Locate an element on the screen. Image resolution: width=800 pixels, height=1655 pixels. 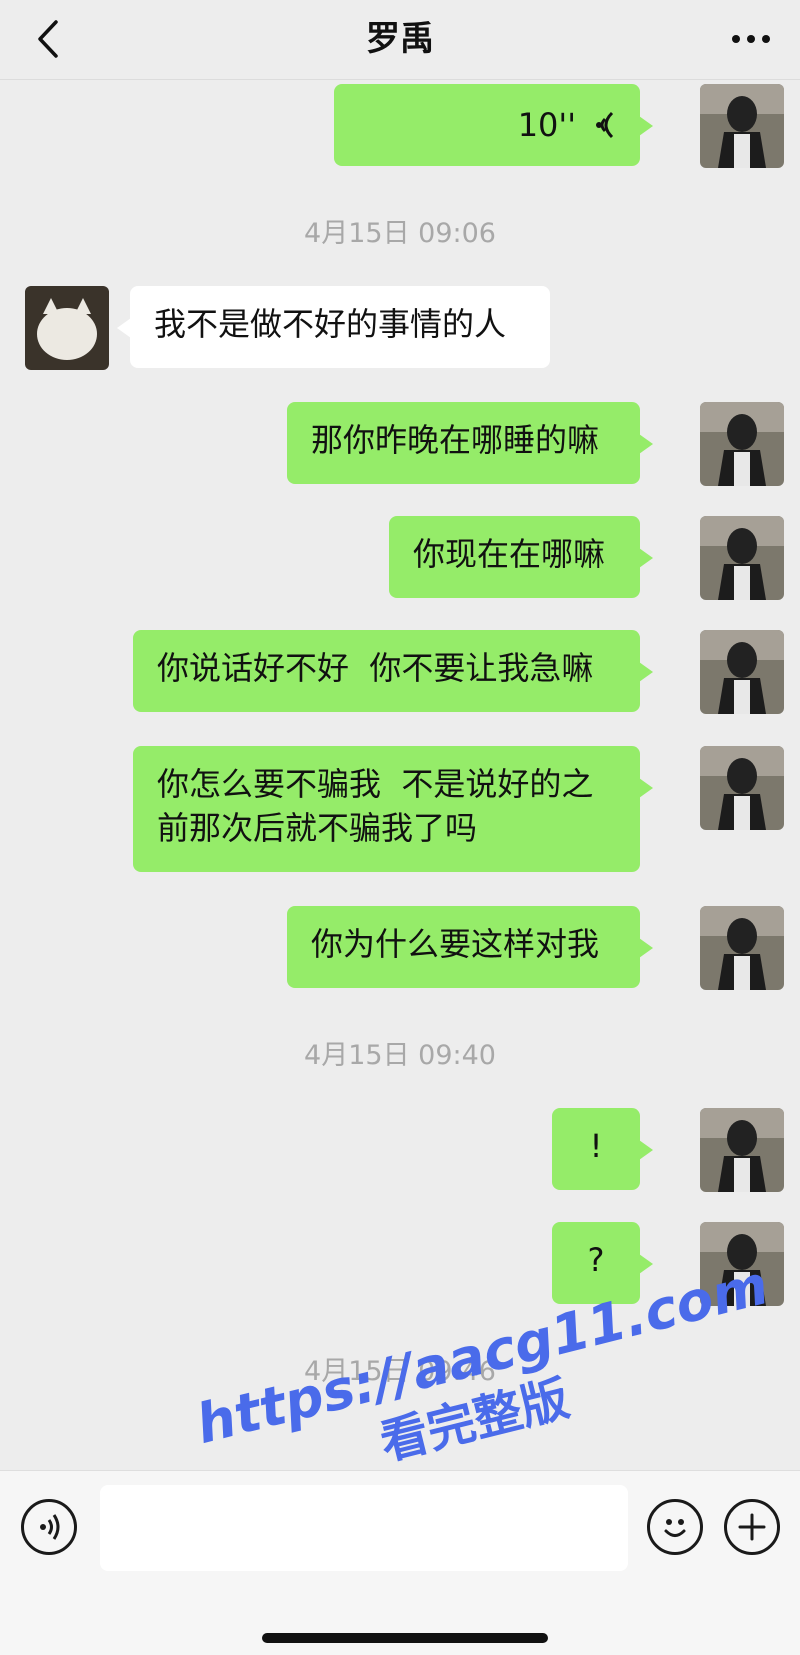
plus-icon is located at coordinates (752, 1527).